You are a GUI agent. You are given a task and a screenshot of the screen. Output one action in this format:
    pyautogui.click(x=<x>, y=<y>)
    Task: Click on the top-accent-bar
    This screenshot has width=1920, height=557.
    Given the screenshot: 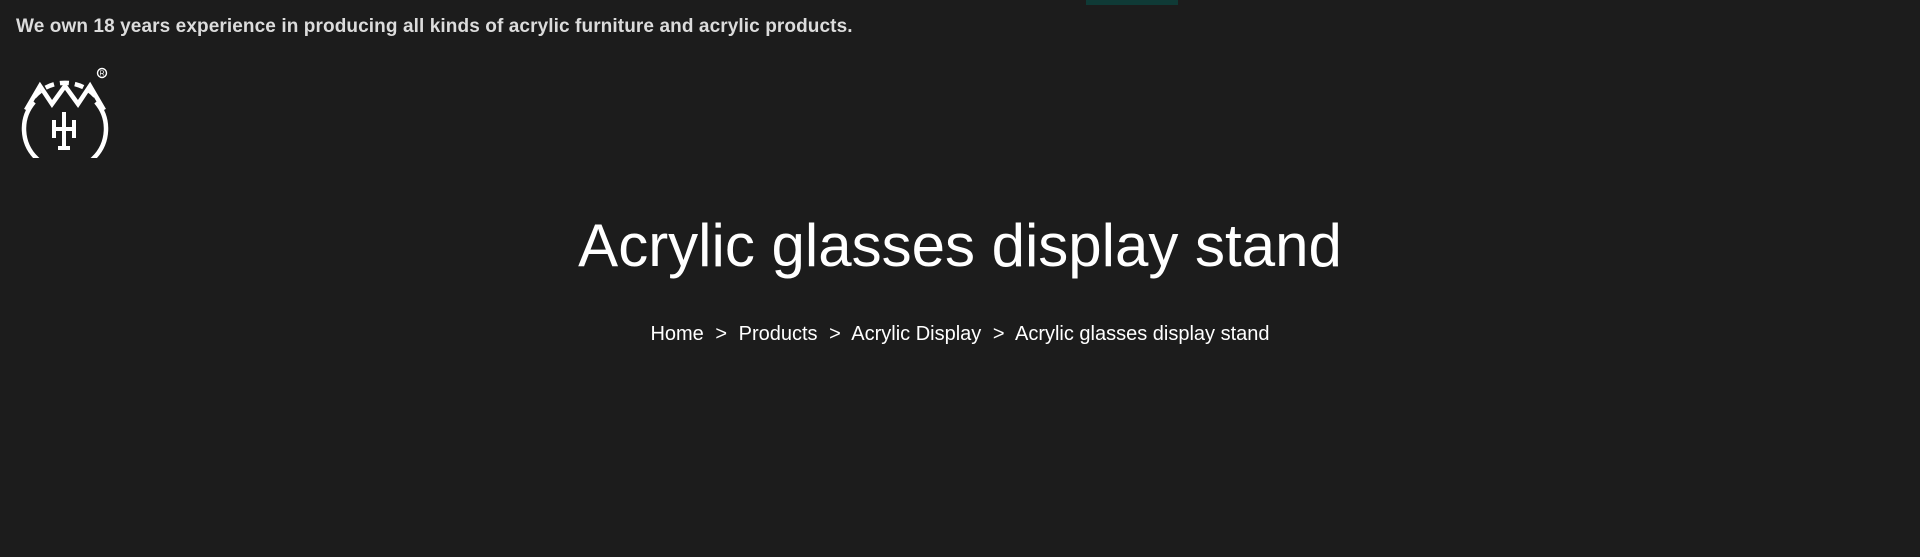 What is the action you would take?
    pyautogui.click(x=1132, y=2)
    